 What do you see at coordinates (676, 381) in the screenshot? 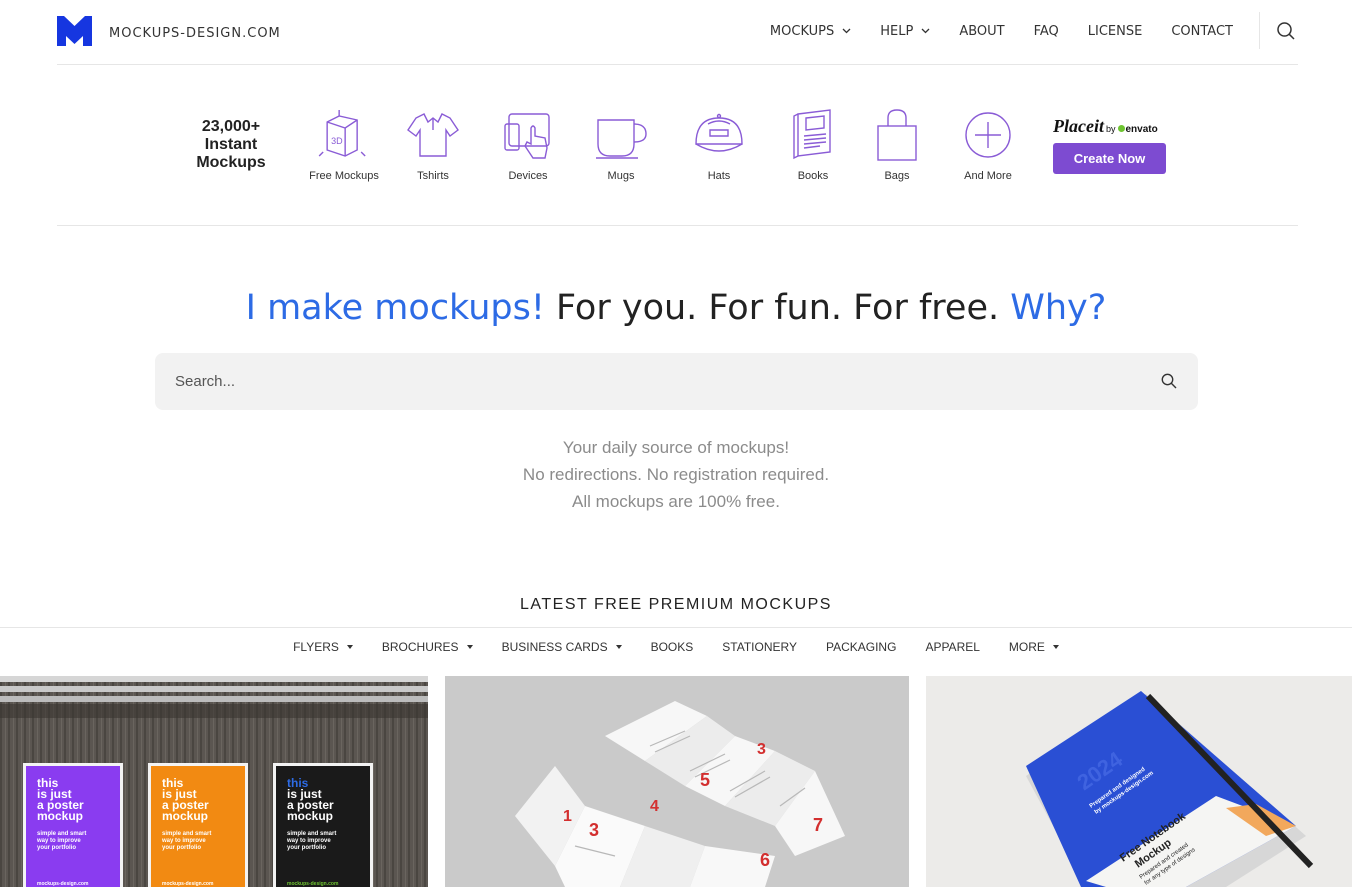
I see `search-input` at bounding box center [676, 381].